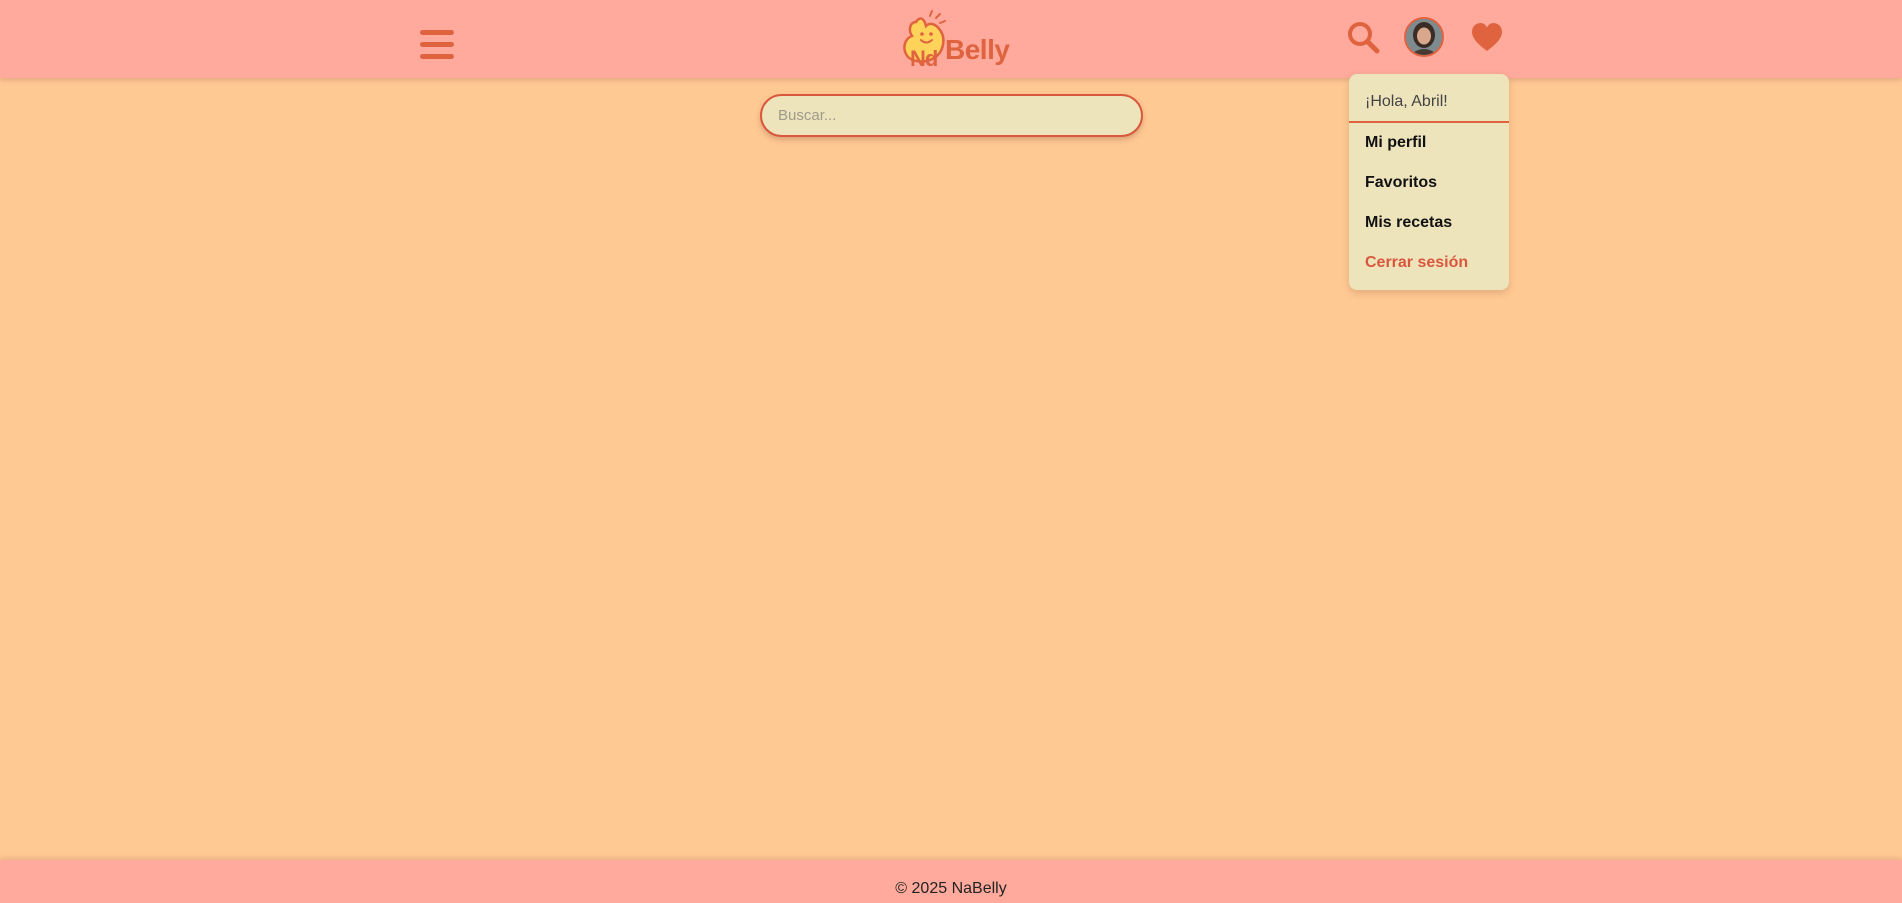  I want to click on menu-item-favorites: Favoritos, so click(1401, 183).